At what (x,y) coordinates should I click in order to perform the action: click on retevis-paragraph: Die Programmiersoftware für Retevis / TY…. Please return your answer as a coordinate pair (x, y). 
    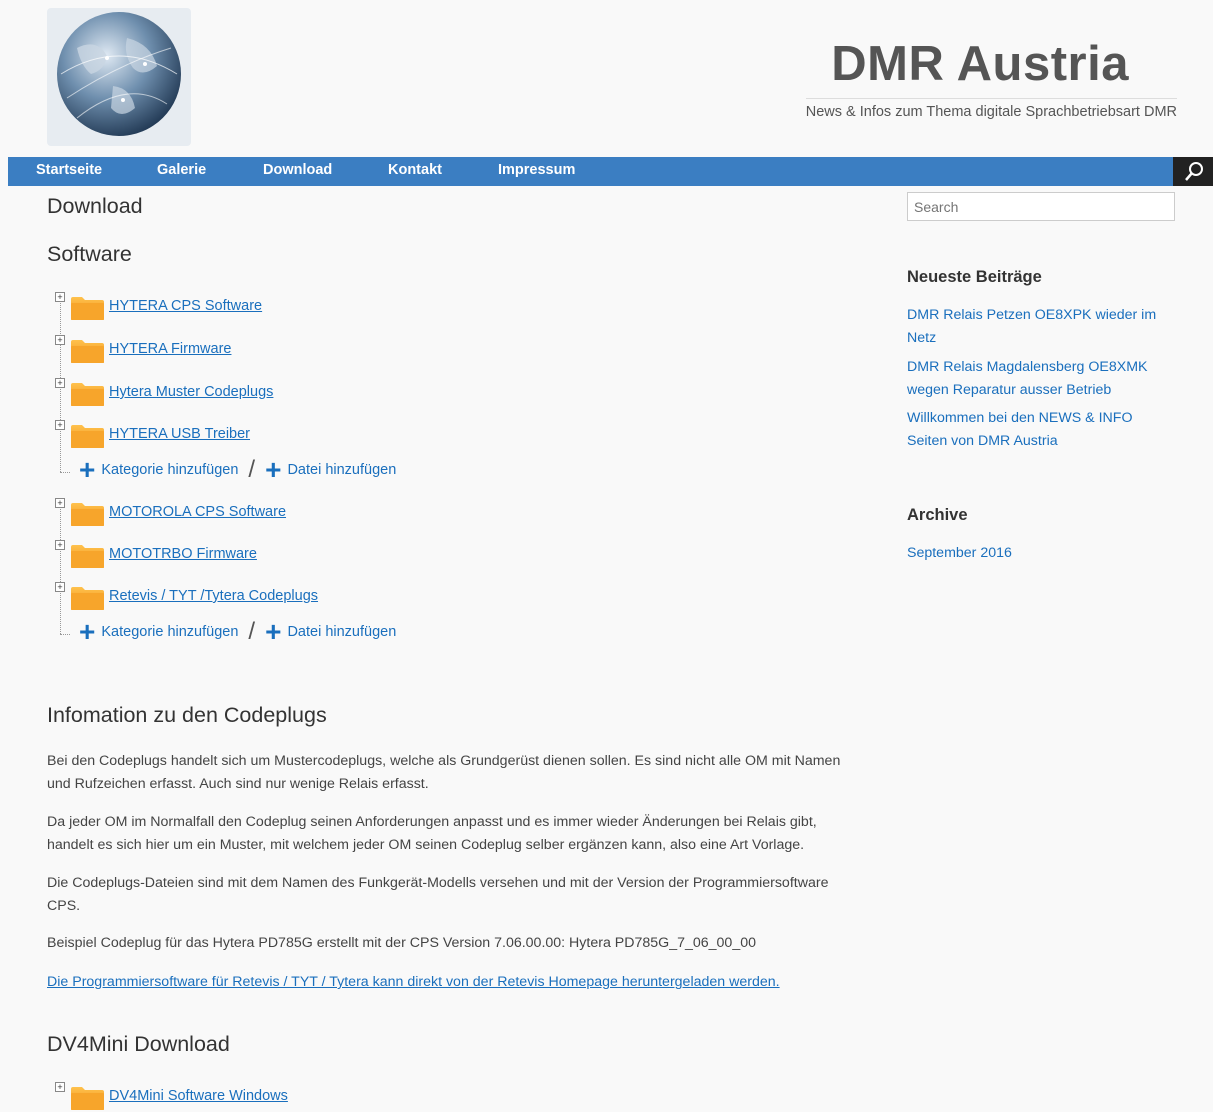
    Looking at the image, I should click on (452, 982).